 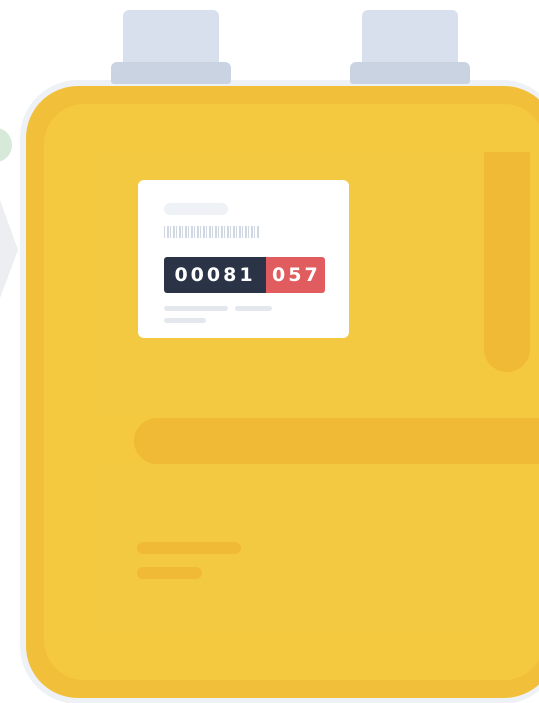 I want to click on counter-whole-digits: 00081, so click(x=215, y=275).